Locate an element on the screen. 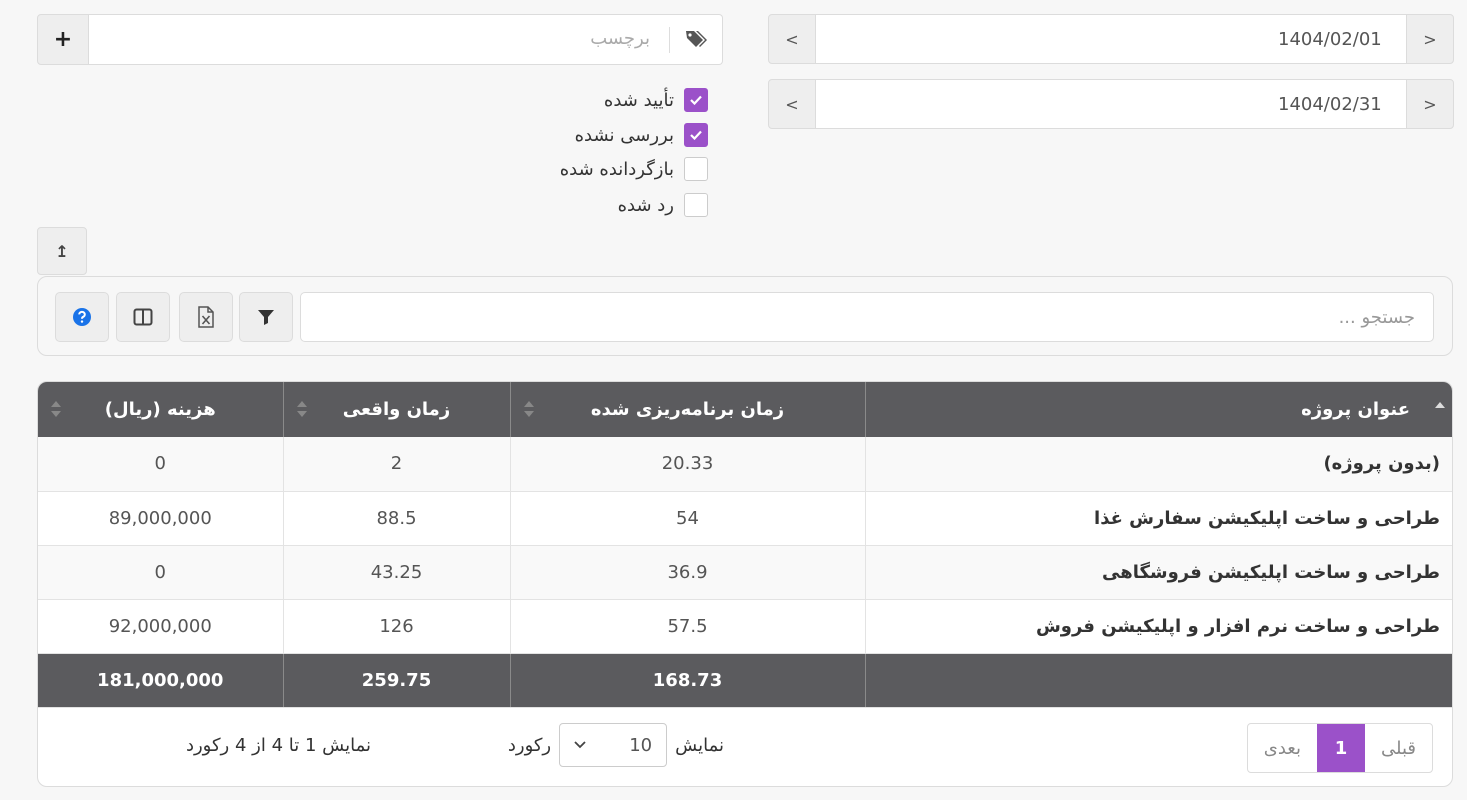 The image size is (1467, 800). header-project-title: عنوان پروژه is located at coordinates (1158, 409).